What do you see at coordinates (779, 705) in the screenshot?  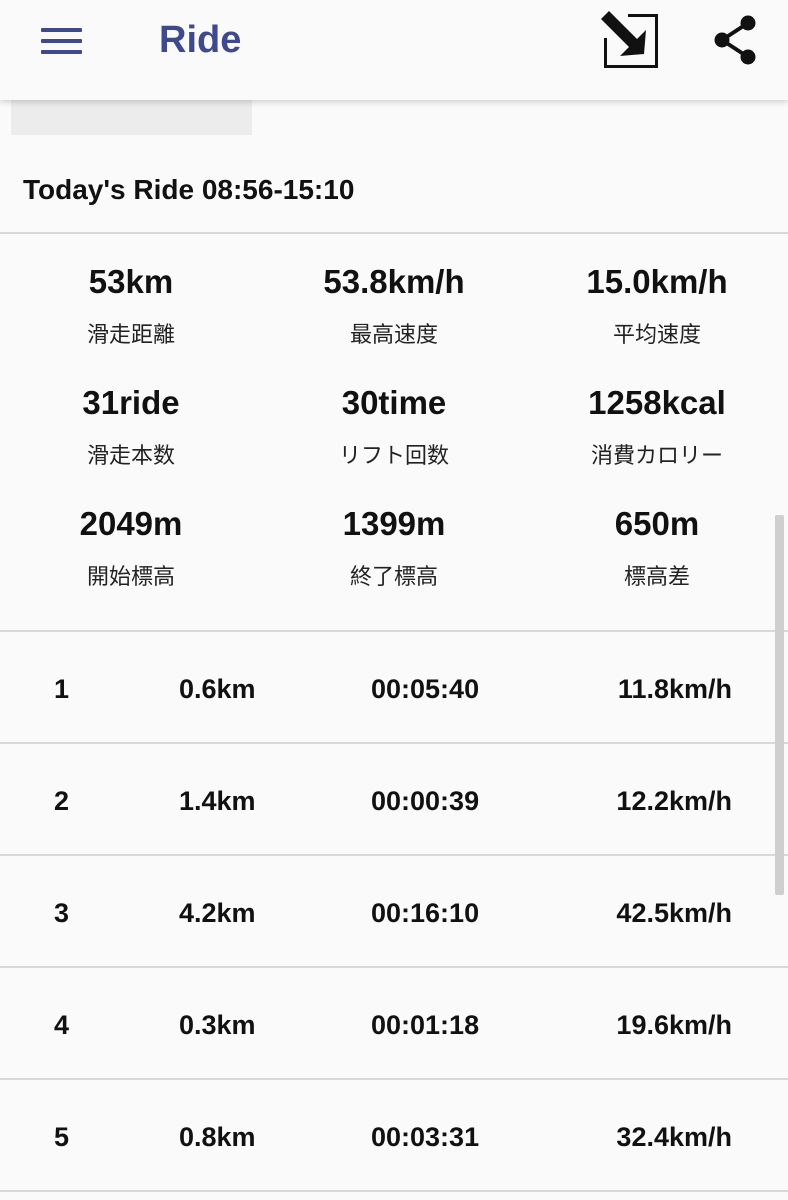 I see `scrollbar-thumb` at bounding box center [779, 705].